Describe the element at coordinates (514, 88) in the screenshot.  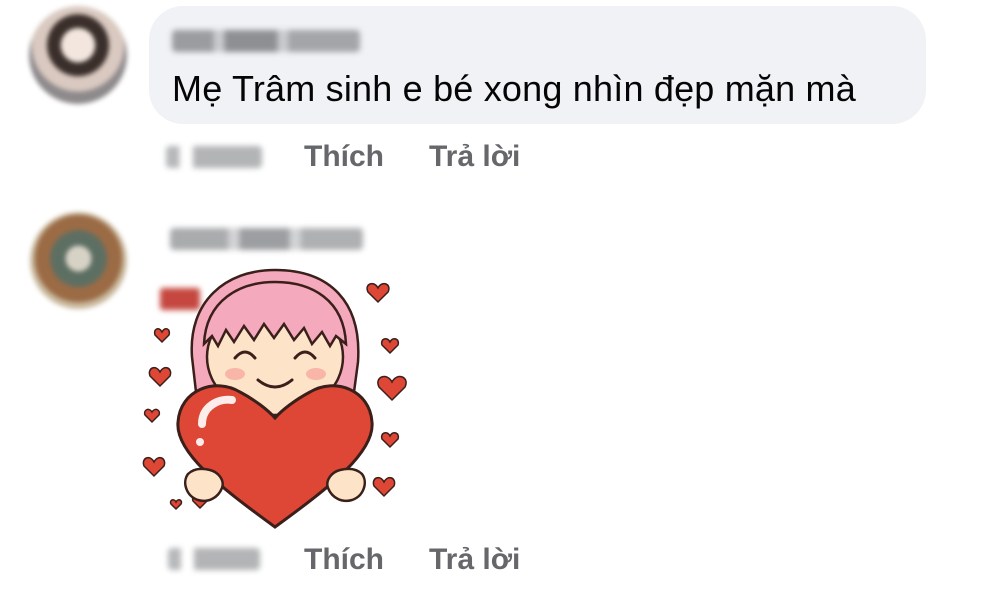
I see `comment-text: Mẹ Trâm sinh e bé xong nhìn đẹp mặn mà` at that location.